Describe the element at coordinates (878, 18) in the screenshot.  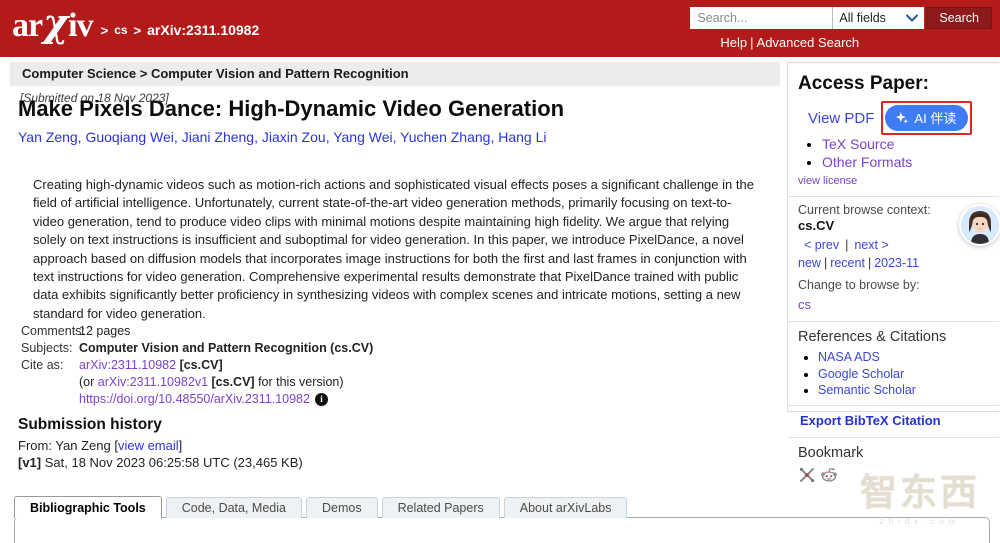
I see `search-field-select: All fields` at that location.